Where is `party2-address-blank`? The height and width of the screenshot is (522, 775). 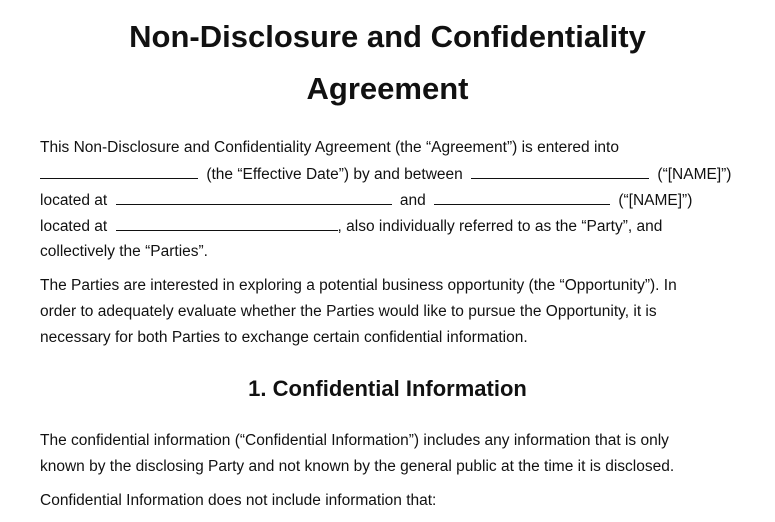
party2-address-blank is located at coordinates (226, 223).